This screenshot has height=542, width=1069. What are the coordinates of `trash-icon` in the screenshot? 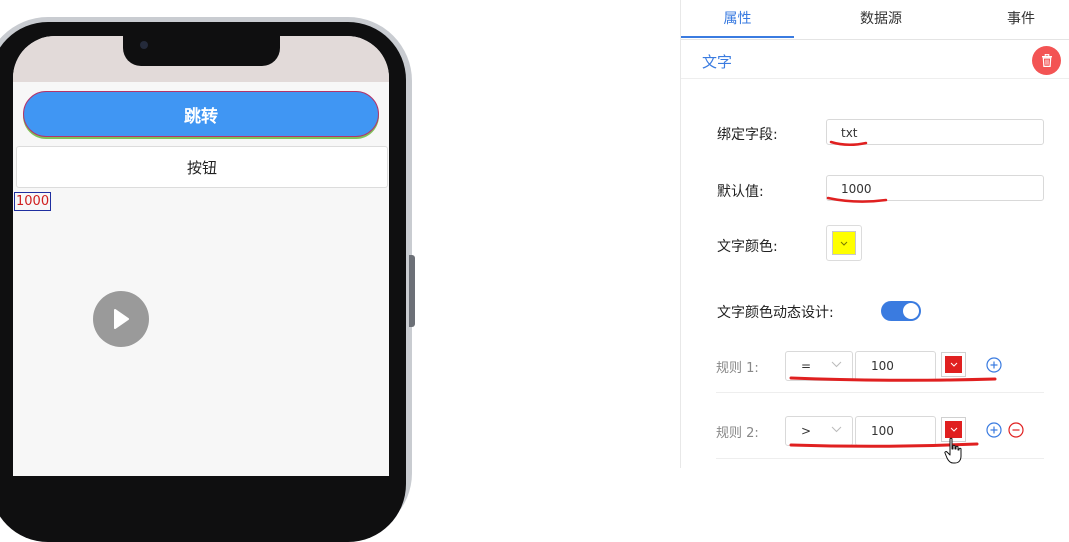 It's located at (1046, 60).